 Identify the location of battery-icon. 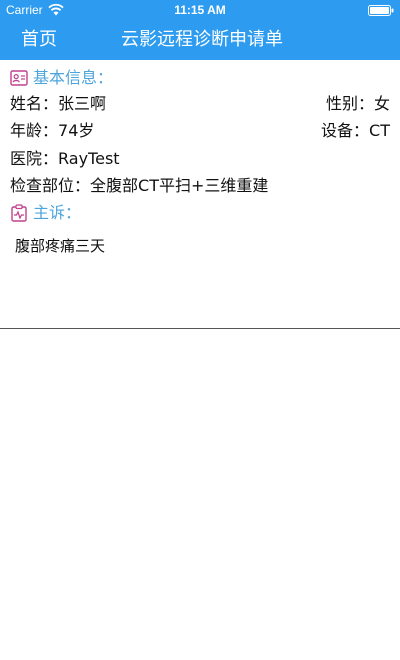
(381, 10).